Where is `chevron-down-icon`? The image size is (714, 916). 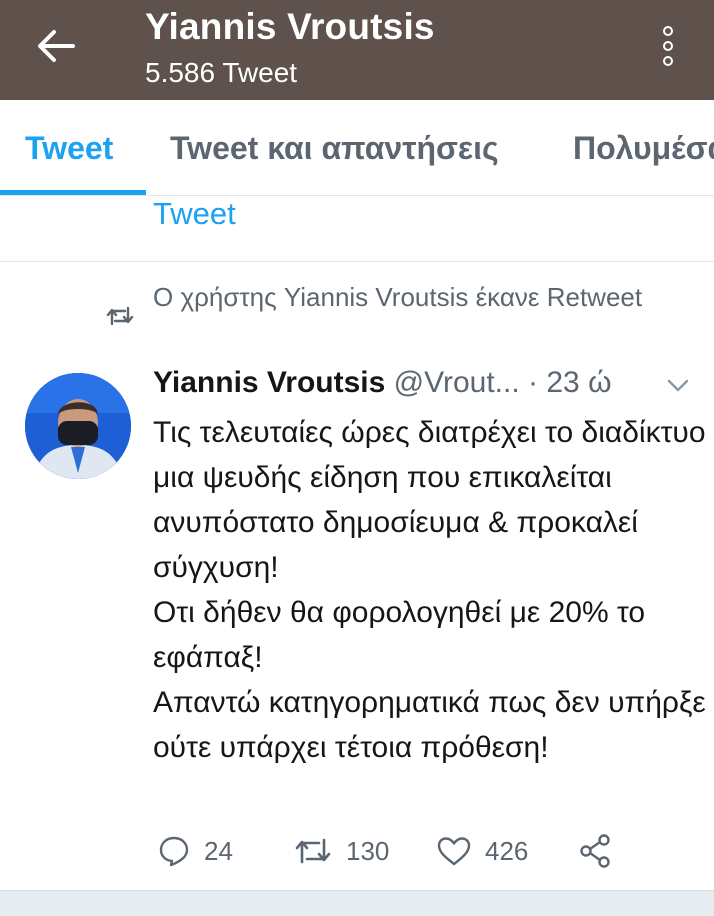
chevron-down-icon is located at coordinates (678, 385).